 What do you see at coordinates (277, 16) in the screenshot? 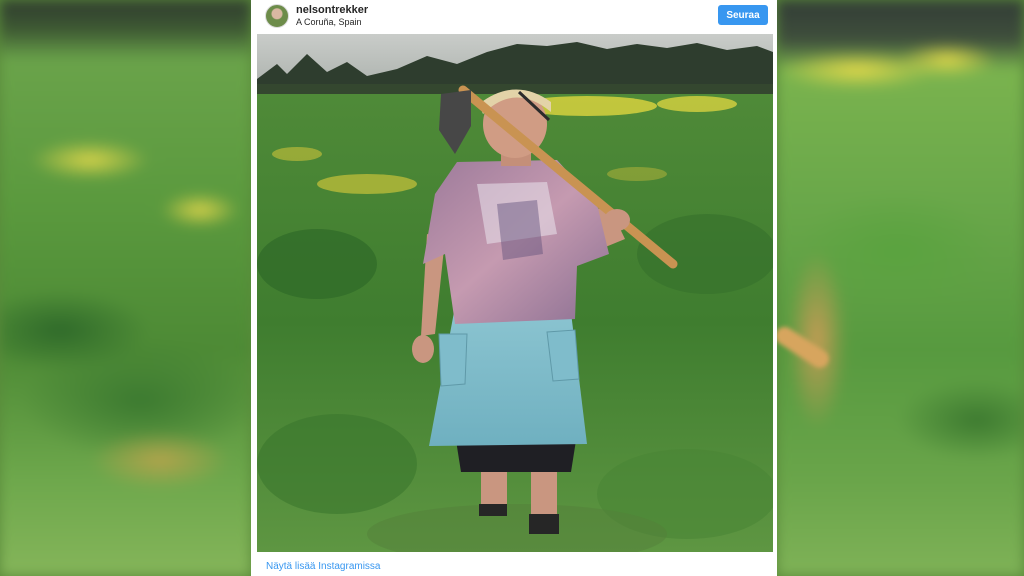
I see `avatar` at bounding box center [277, 16].